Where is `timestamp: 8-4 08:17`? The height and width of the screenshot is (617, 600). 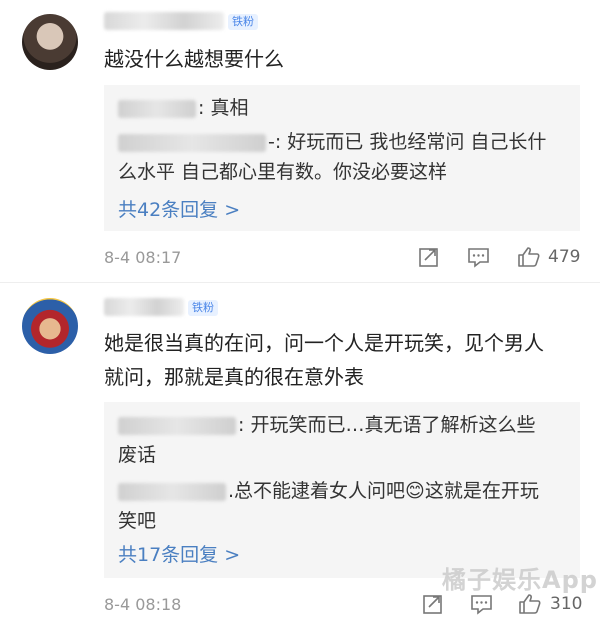 timestamp: 8-4 08:17 is located at coordinates (143, 257).